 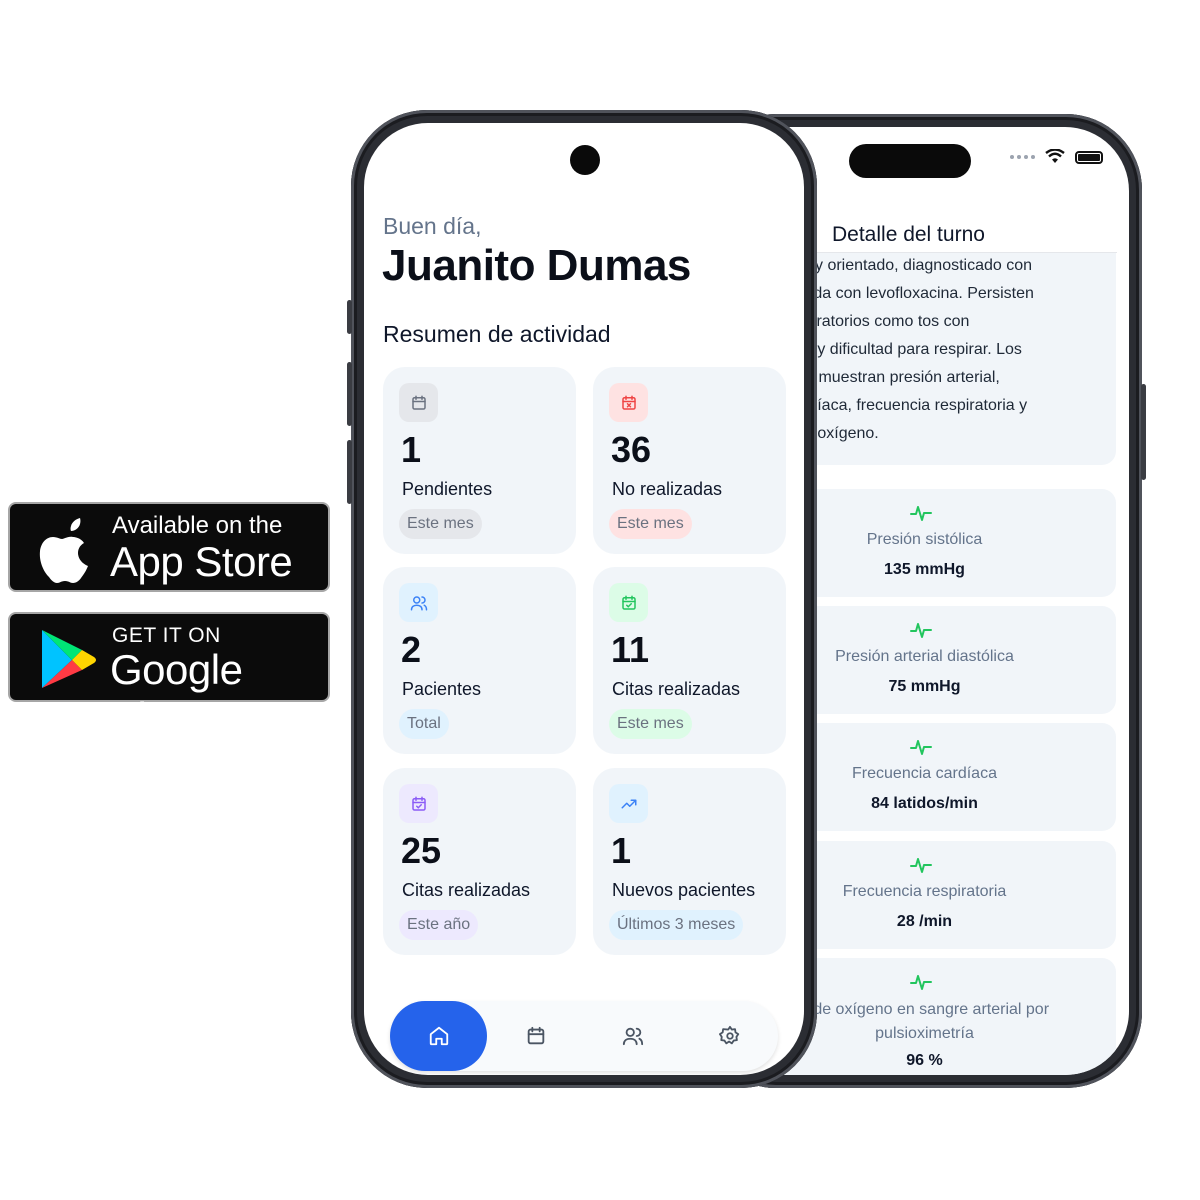 I want to click on google-play-logo-icon, so click(x=69, y=659).